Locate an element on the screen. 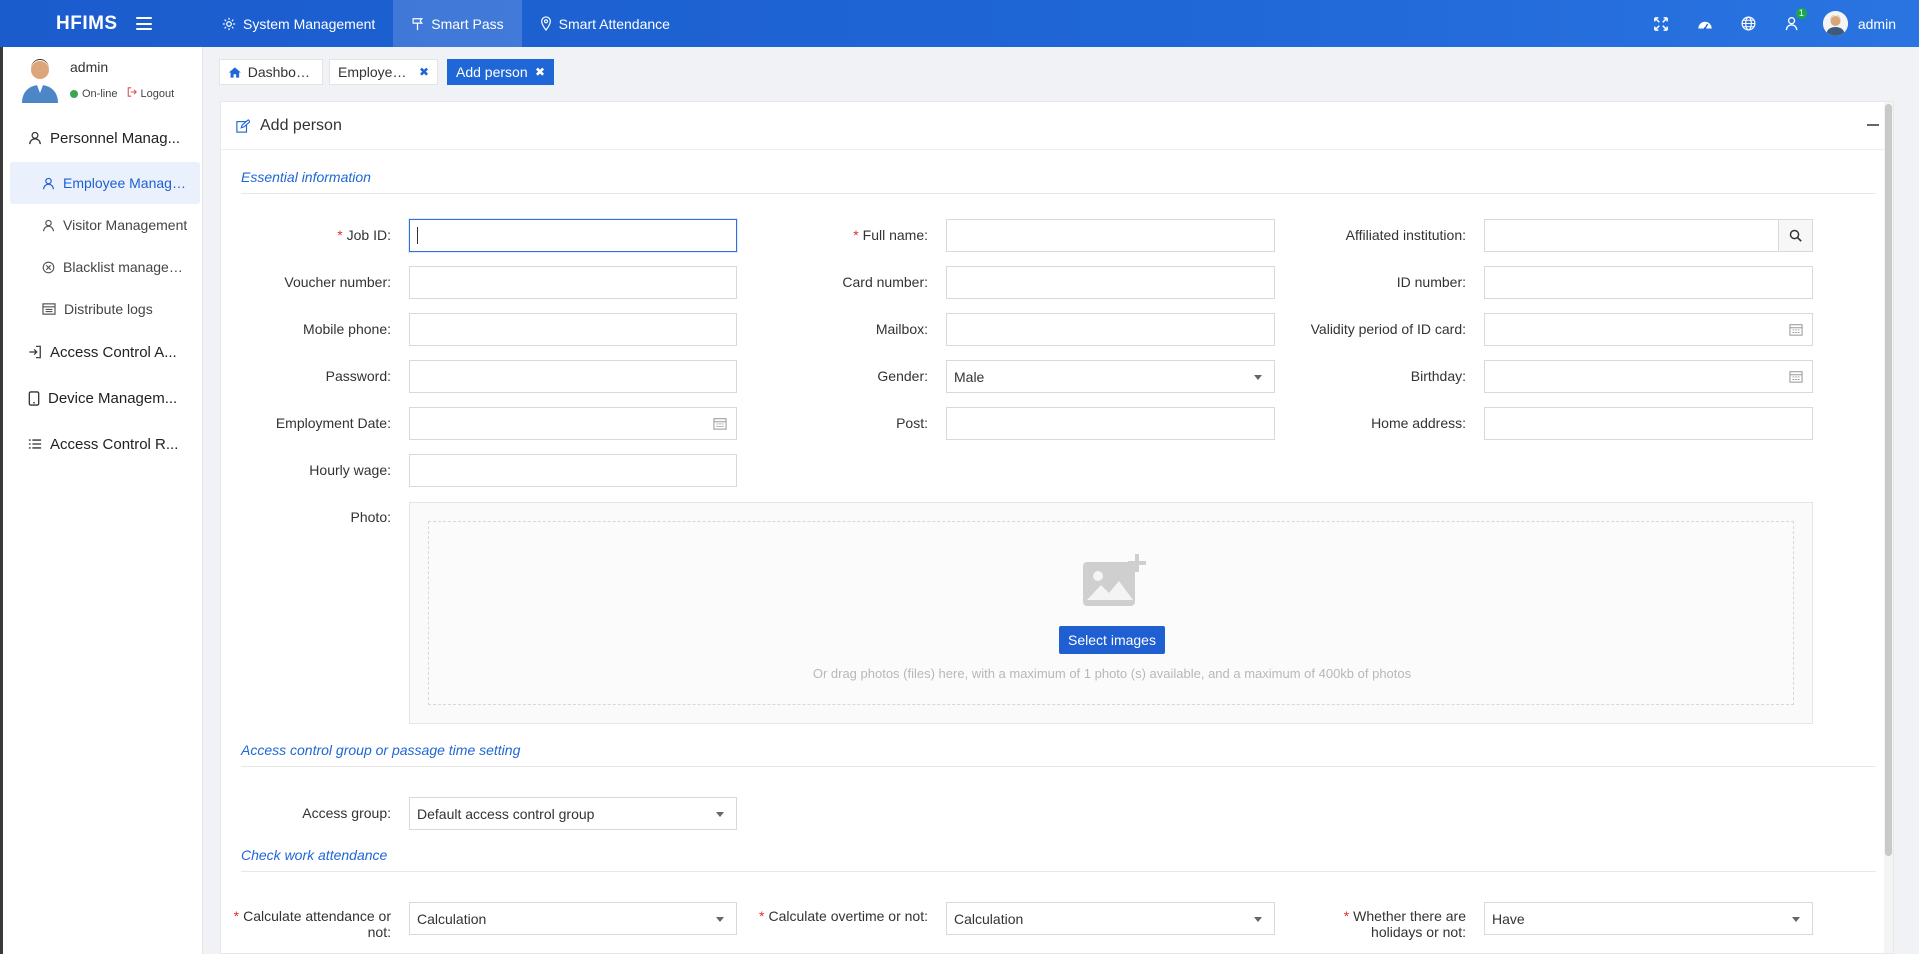 The image size is (1919, 954). sign-in-icon is located at coordinates (35, 352).